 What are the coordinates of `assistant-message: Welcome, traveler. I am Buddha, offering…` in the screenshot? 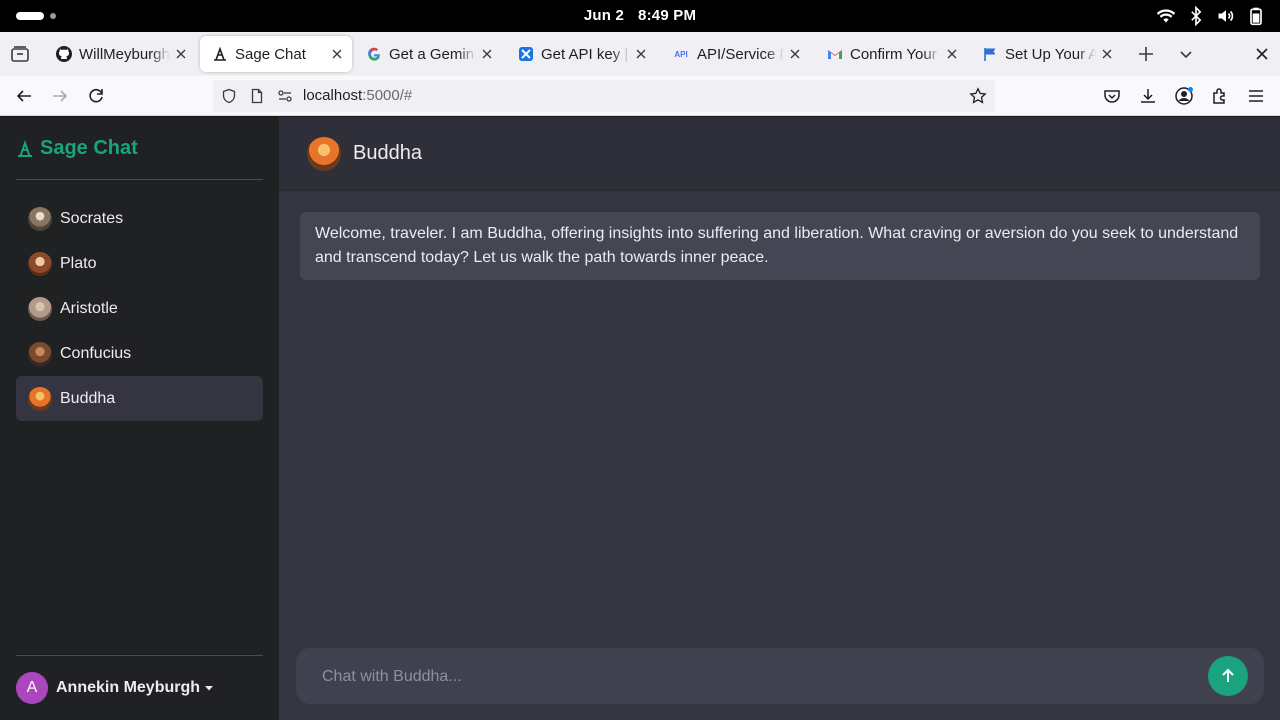 It's located at (780, 246).